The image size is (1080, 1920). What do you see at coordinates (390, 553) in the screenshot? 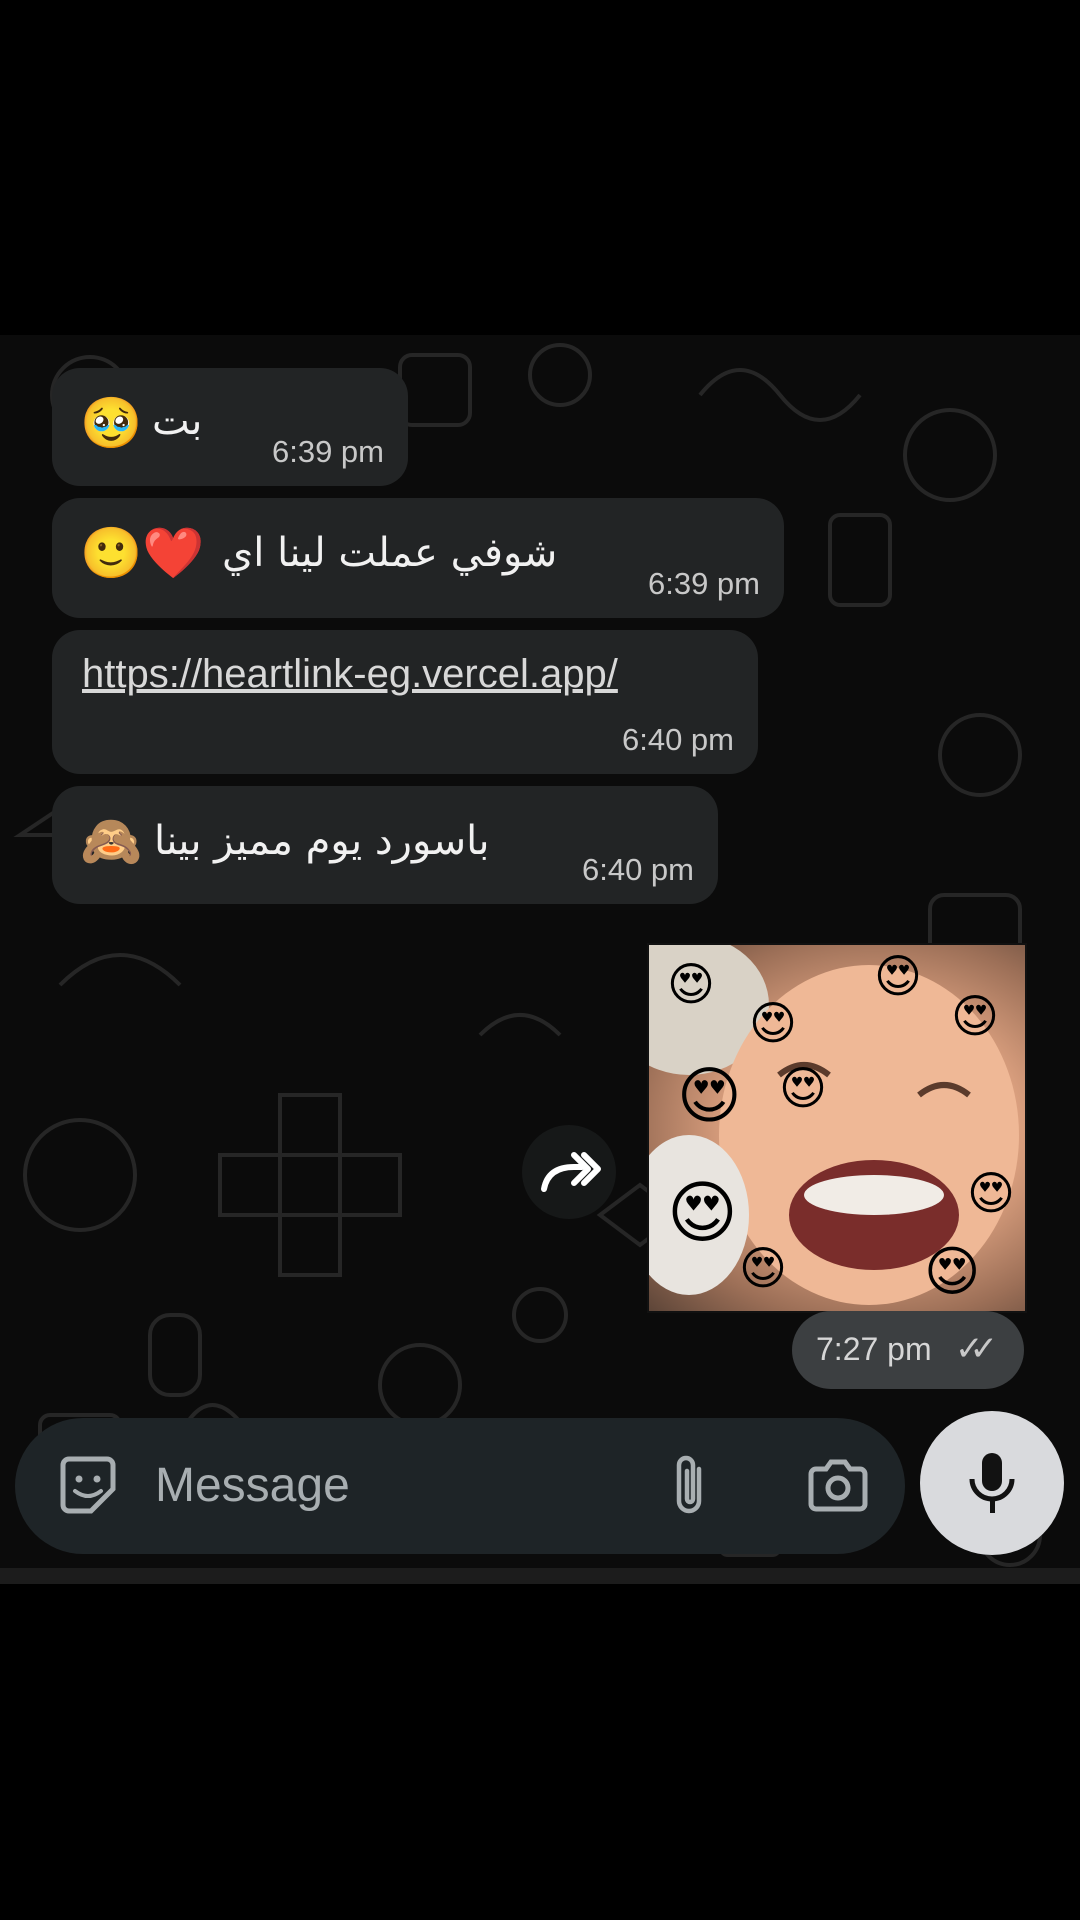
I see `message-text: شوفي عملت لينا اي` at bounding box center [390, 553].